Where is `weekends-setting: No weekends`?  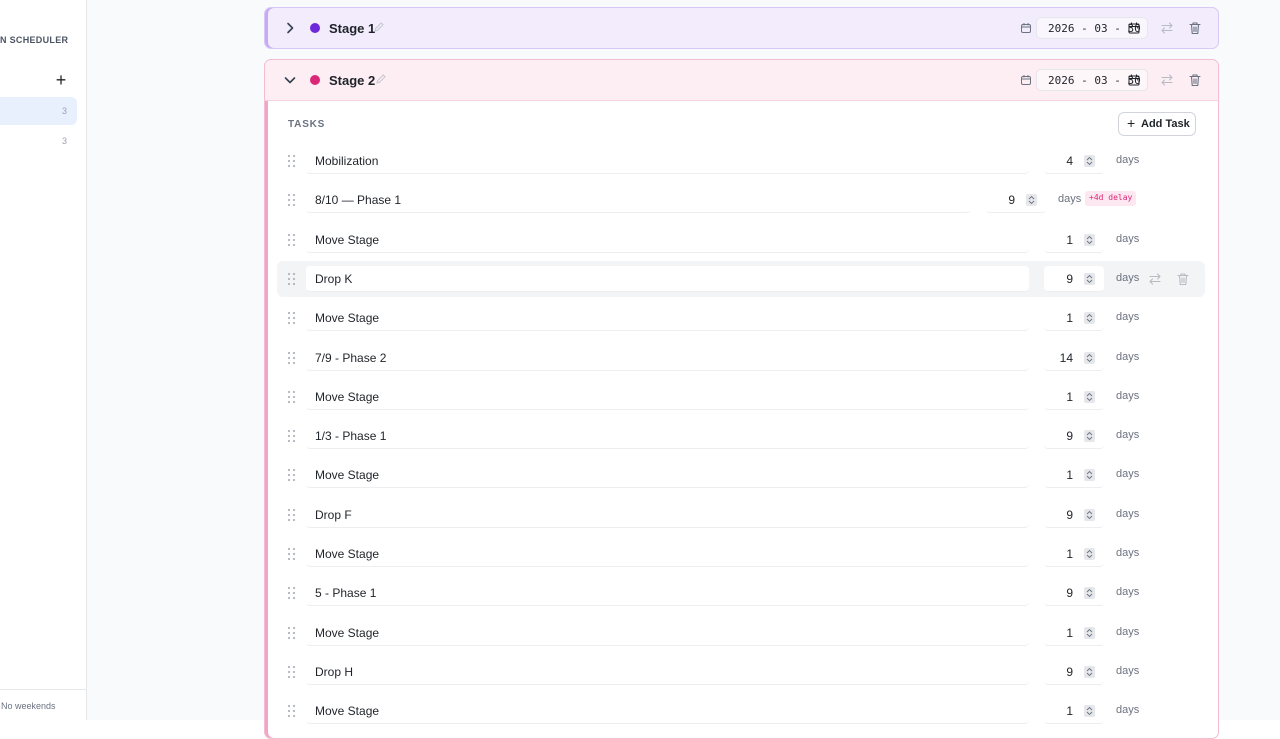 weekends-setting: No weekends is located at coordinates (28, 706).